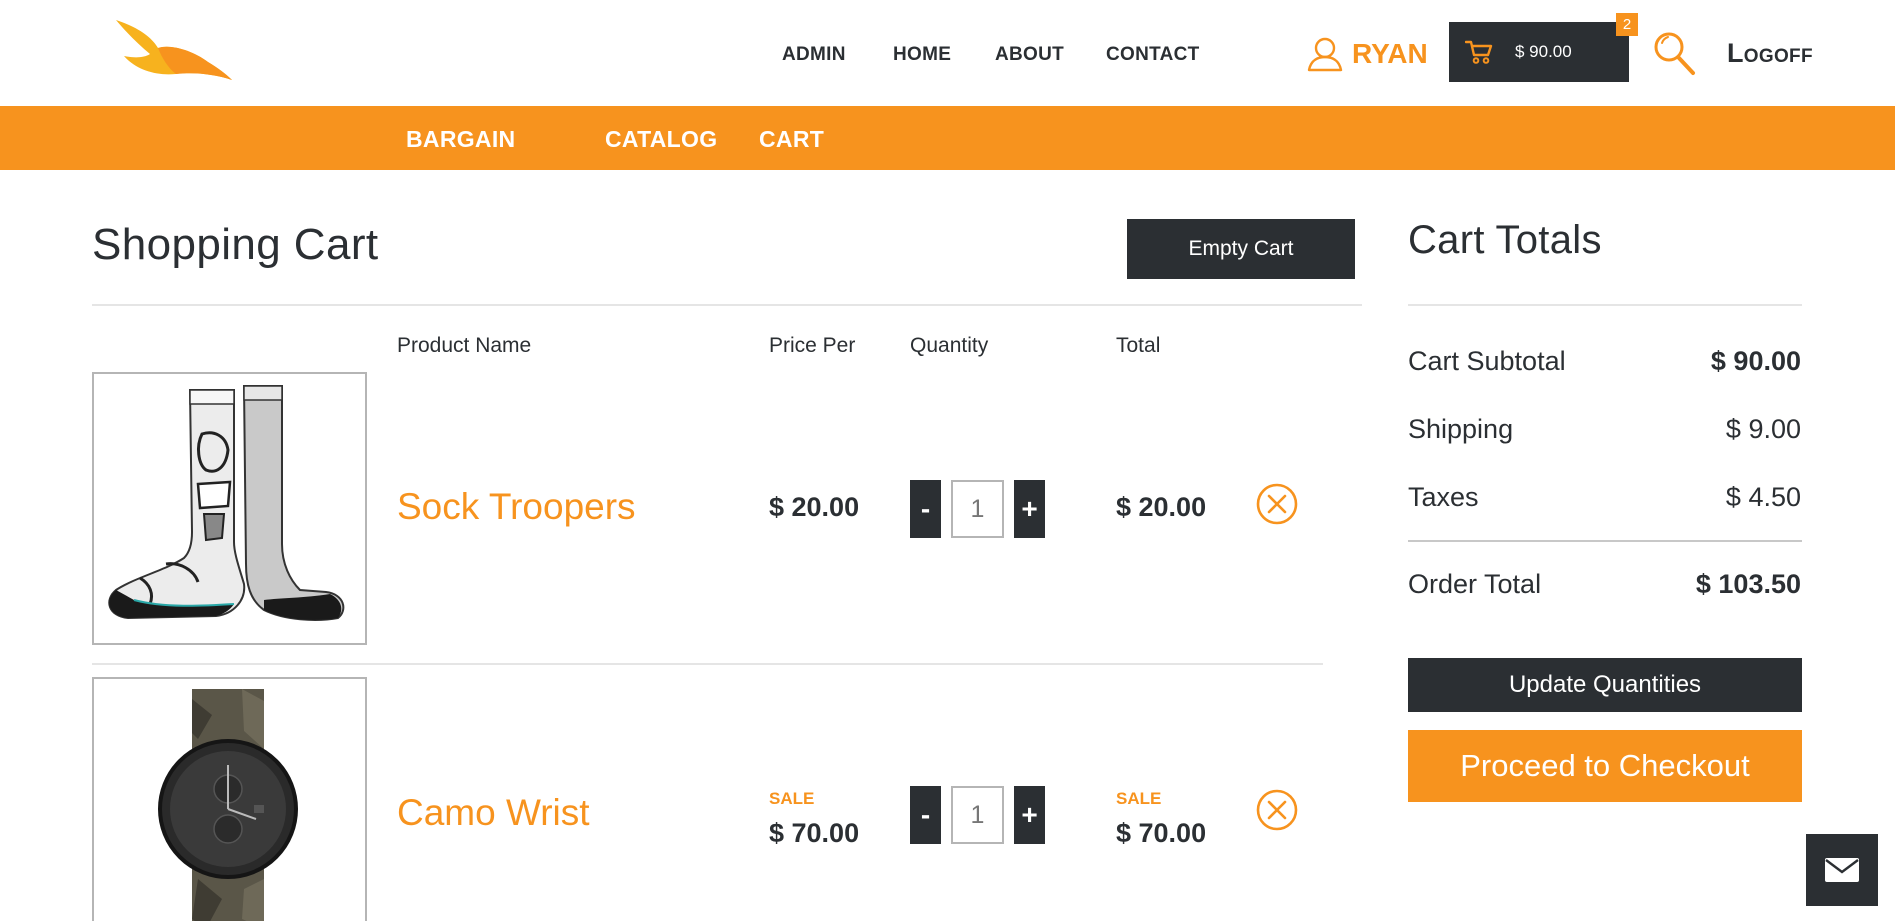 The height and width of the screenshot is (921, 1895). Describe the element at coordinates (1161, 833) in the screenshot. I see `line-total: $ 70.00` at that location.